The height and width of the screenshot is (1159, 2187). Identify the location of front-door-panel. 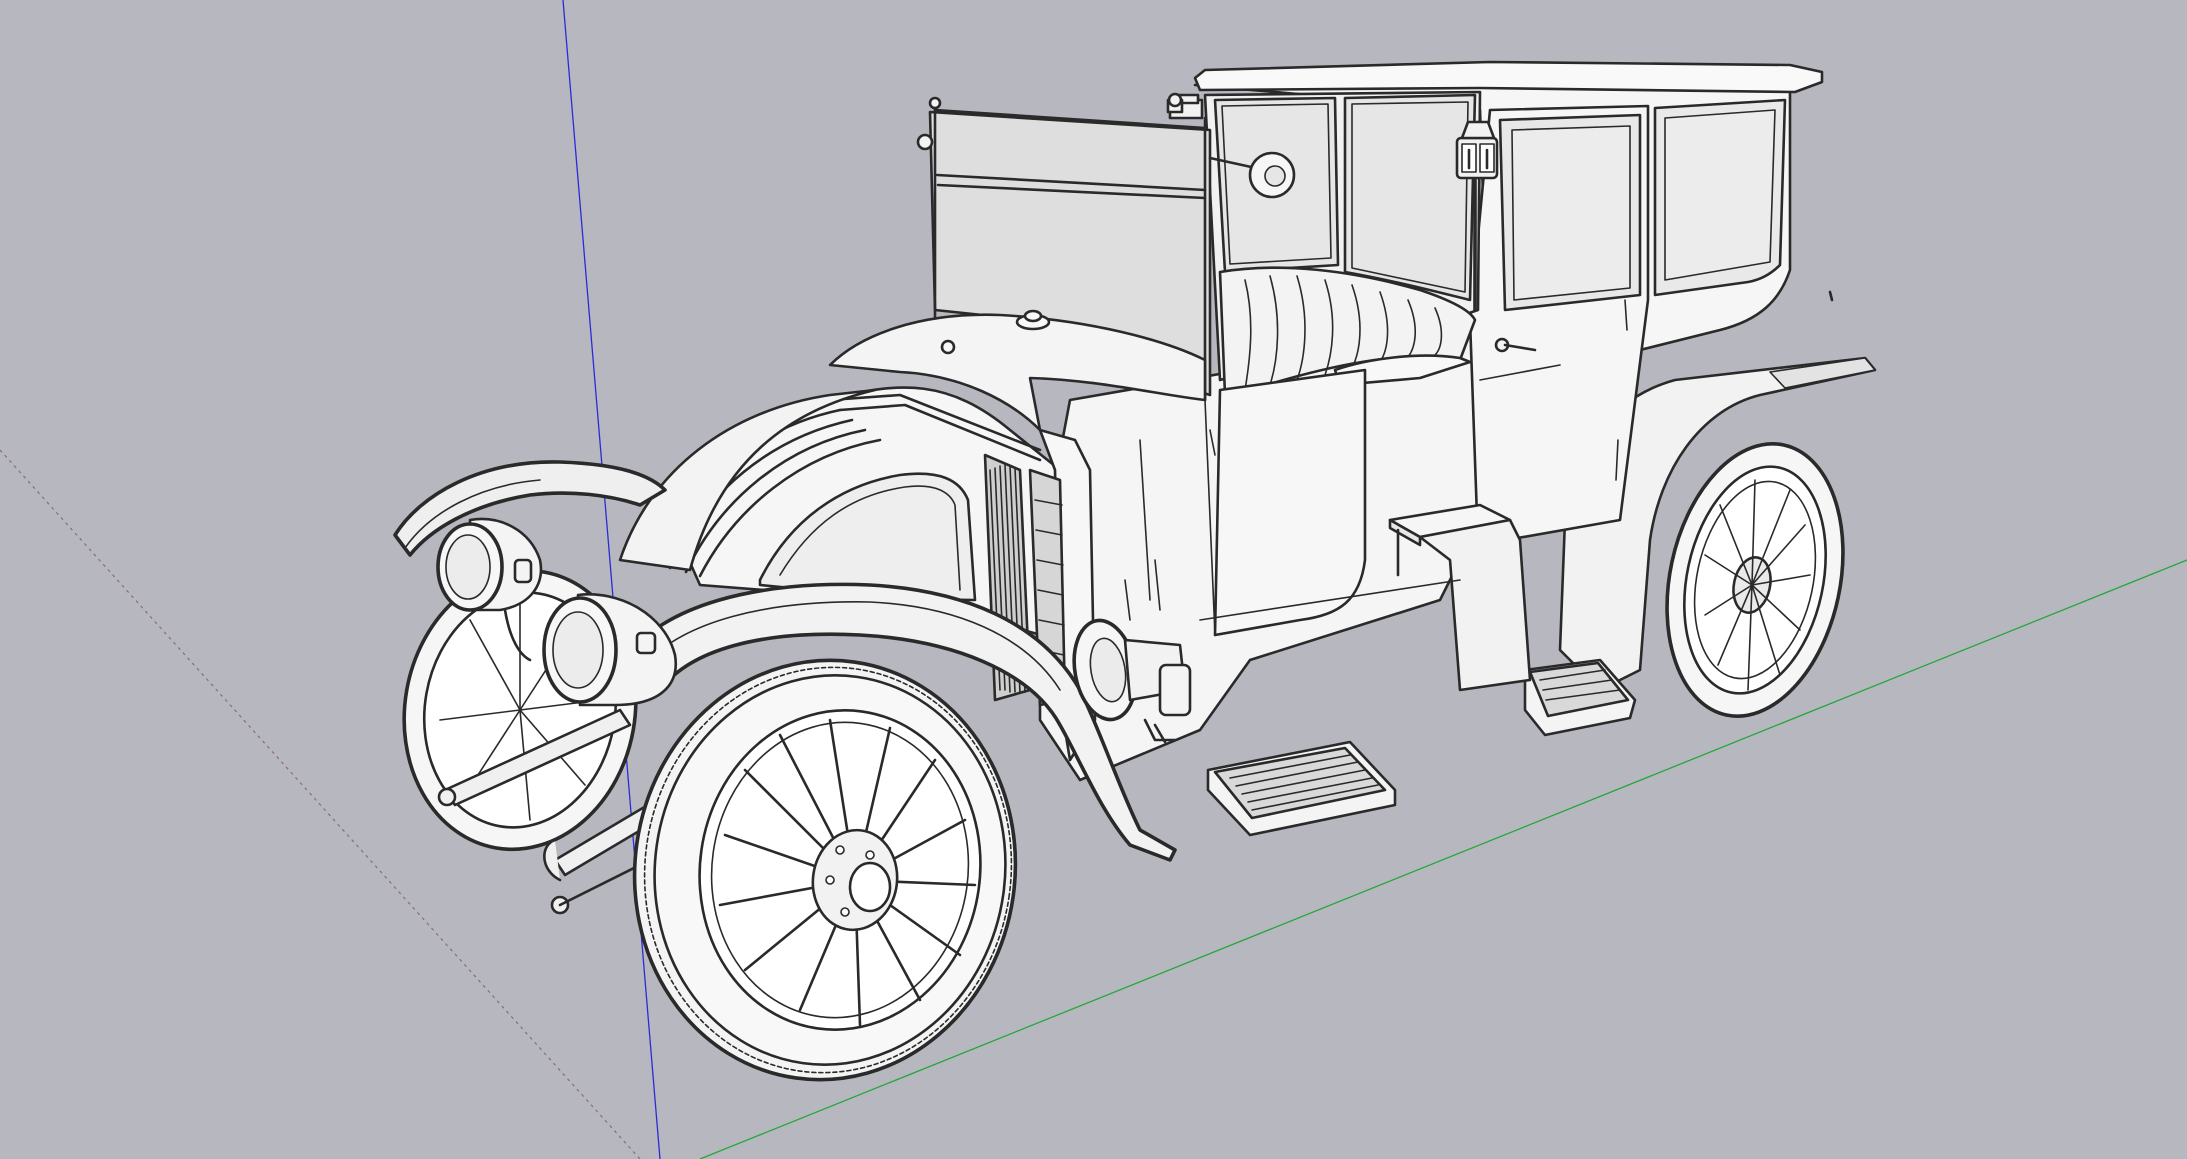
(1290, 502).